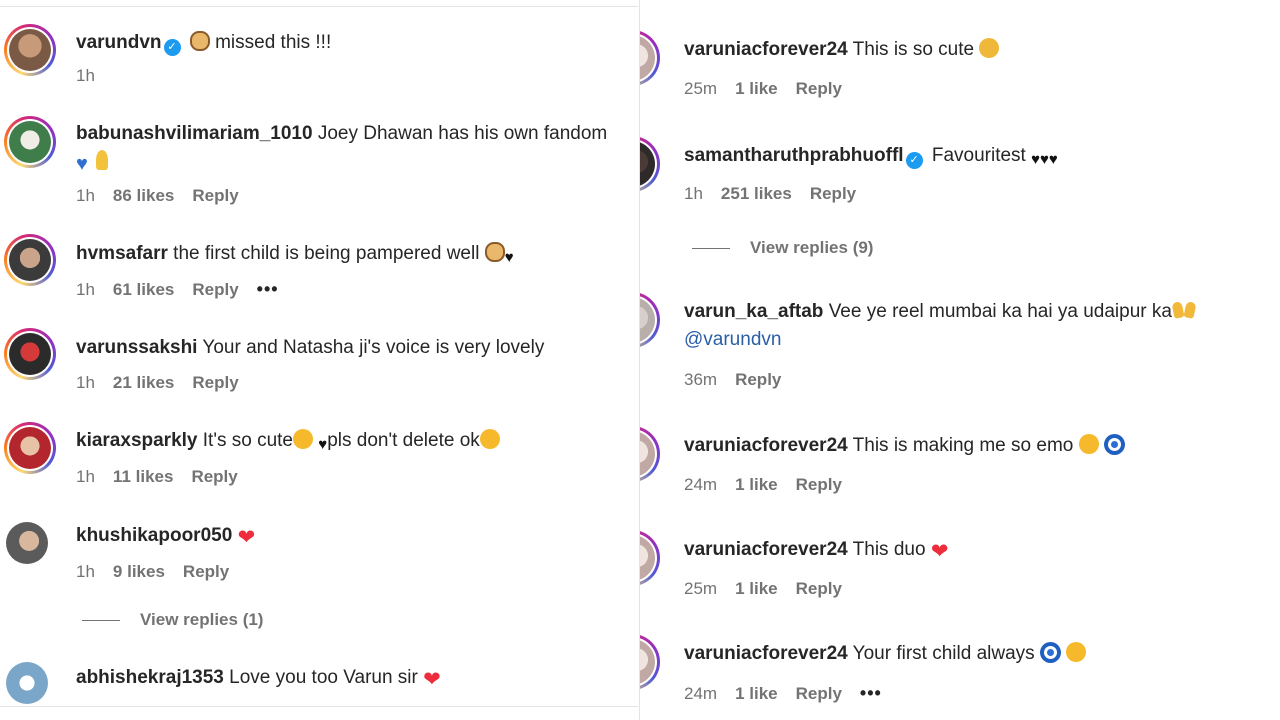 The width and height of the screenshot is (1280, 720). What do you see at coordinates (914, 160) in the screenshot?
I see `verified-badge-icon: ✓` at bounding box center [914, 160].